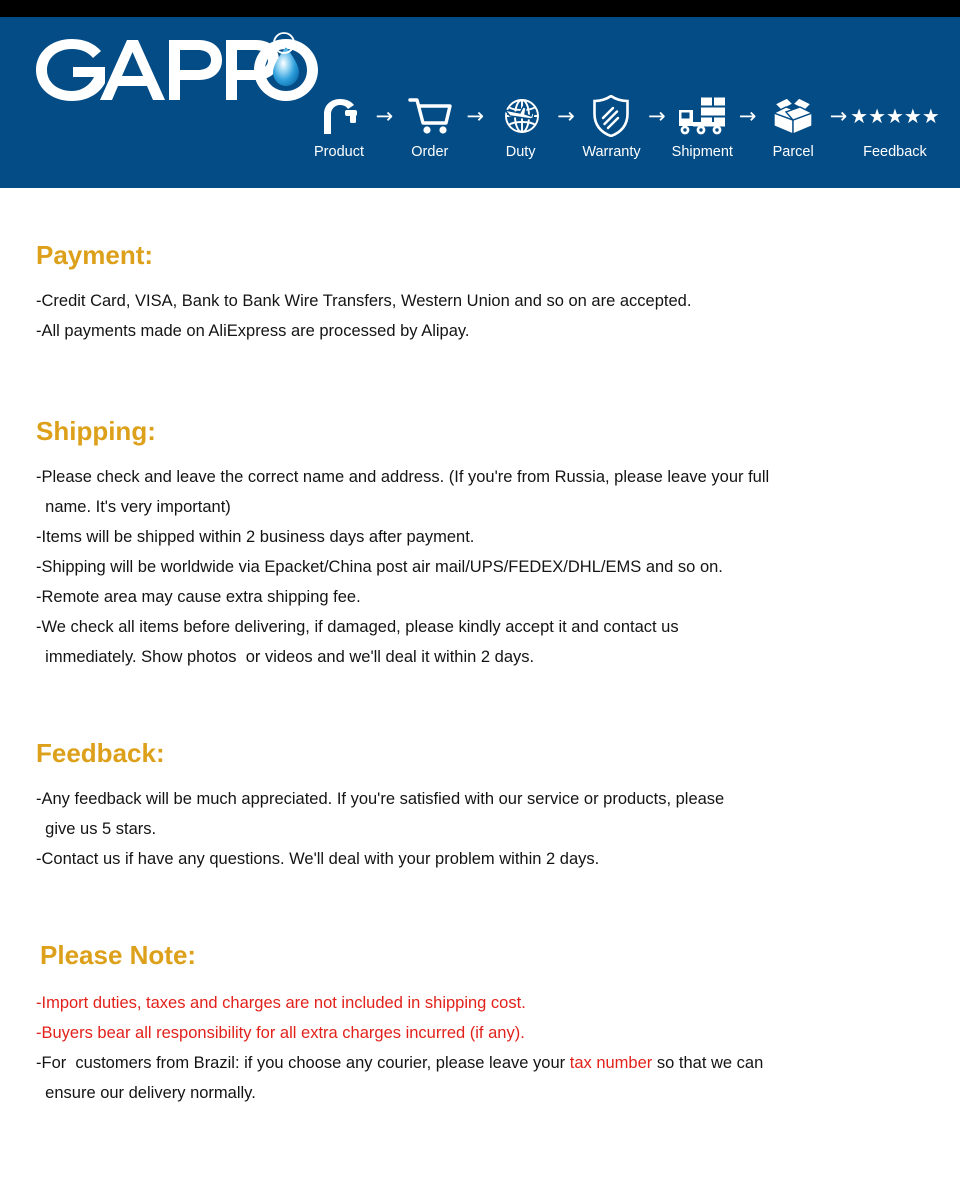 This screenshot has width=960, height=1189. Describe the element at coordinates (611, 1063) in the screenshot. I see `tax-number-highlight: tax number` at that location.